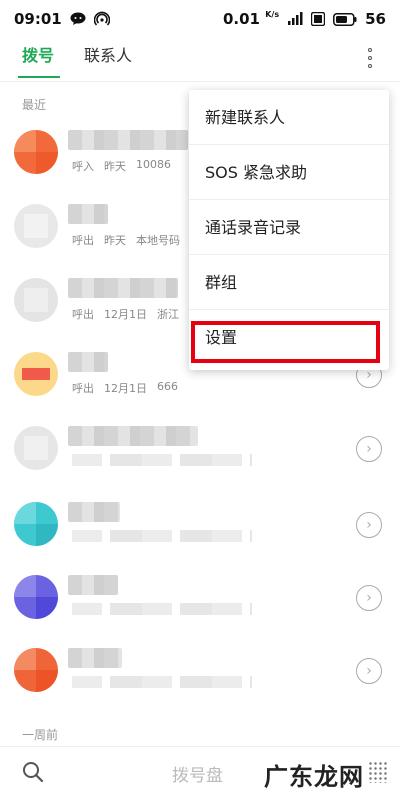 This screenshot has width=400, height=800. Describe the element at coordinates (289, 172) in the screenshot. I see `menu-item-sos: SOS 紧急求助` at that location.